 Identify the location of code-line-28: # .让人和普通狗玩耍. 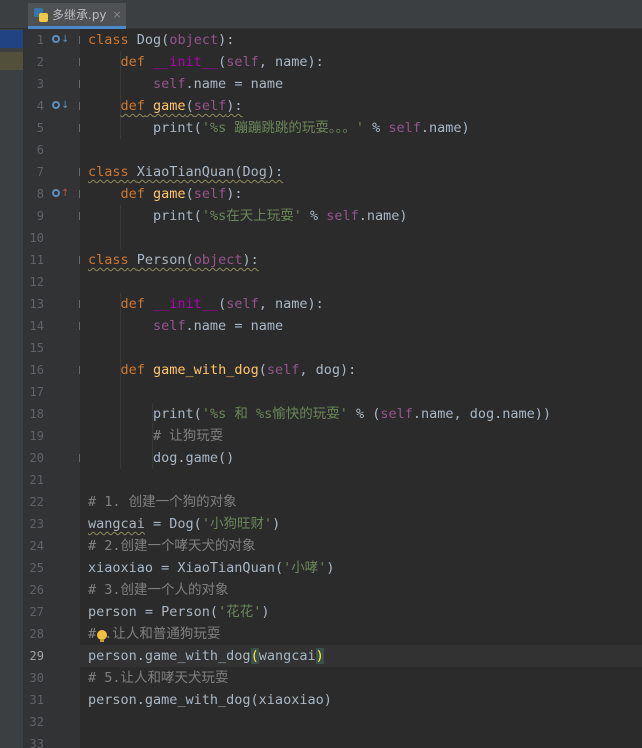
(154, 634).